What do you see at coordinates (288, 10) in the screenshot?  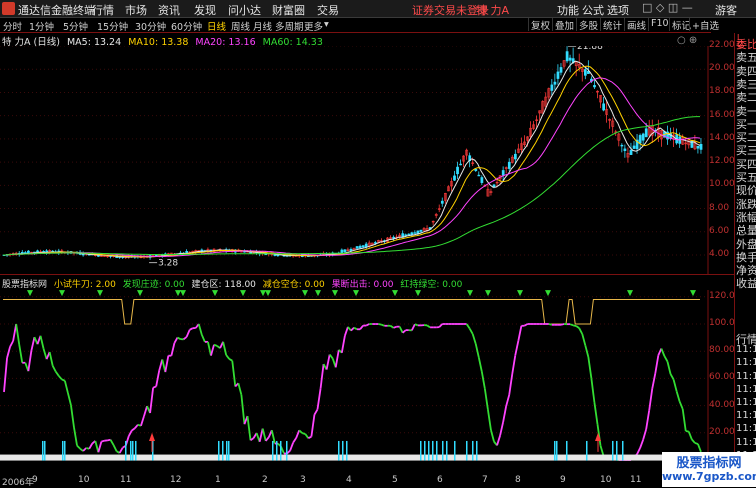 I see `menu-caifuquan: 财富圈` at bounding box center [288, 10].